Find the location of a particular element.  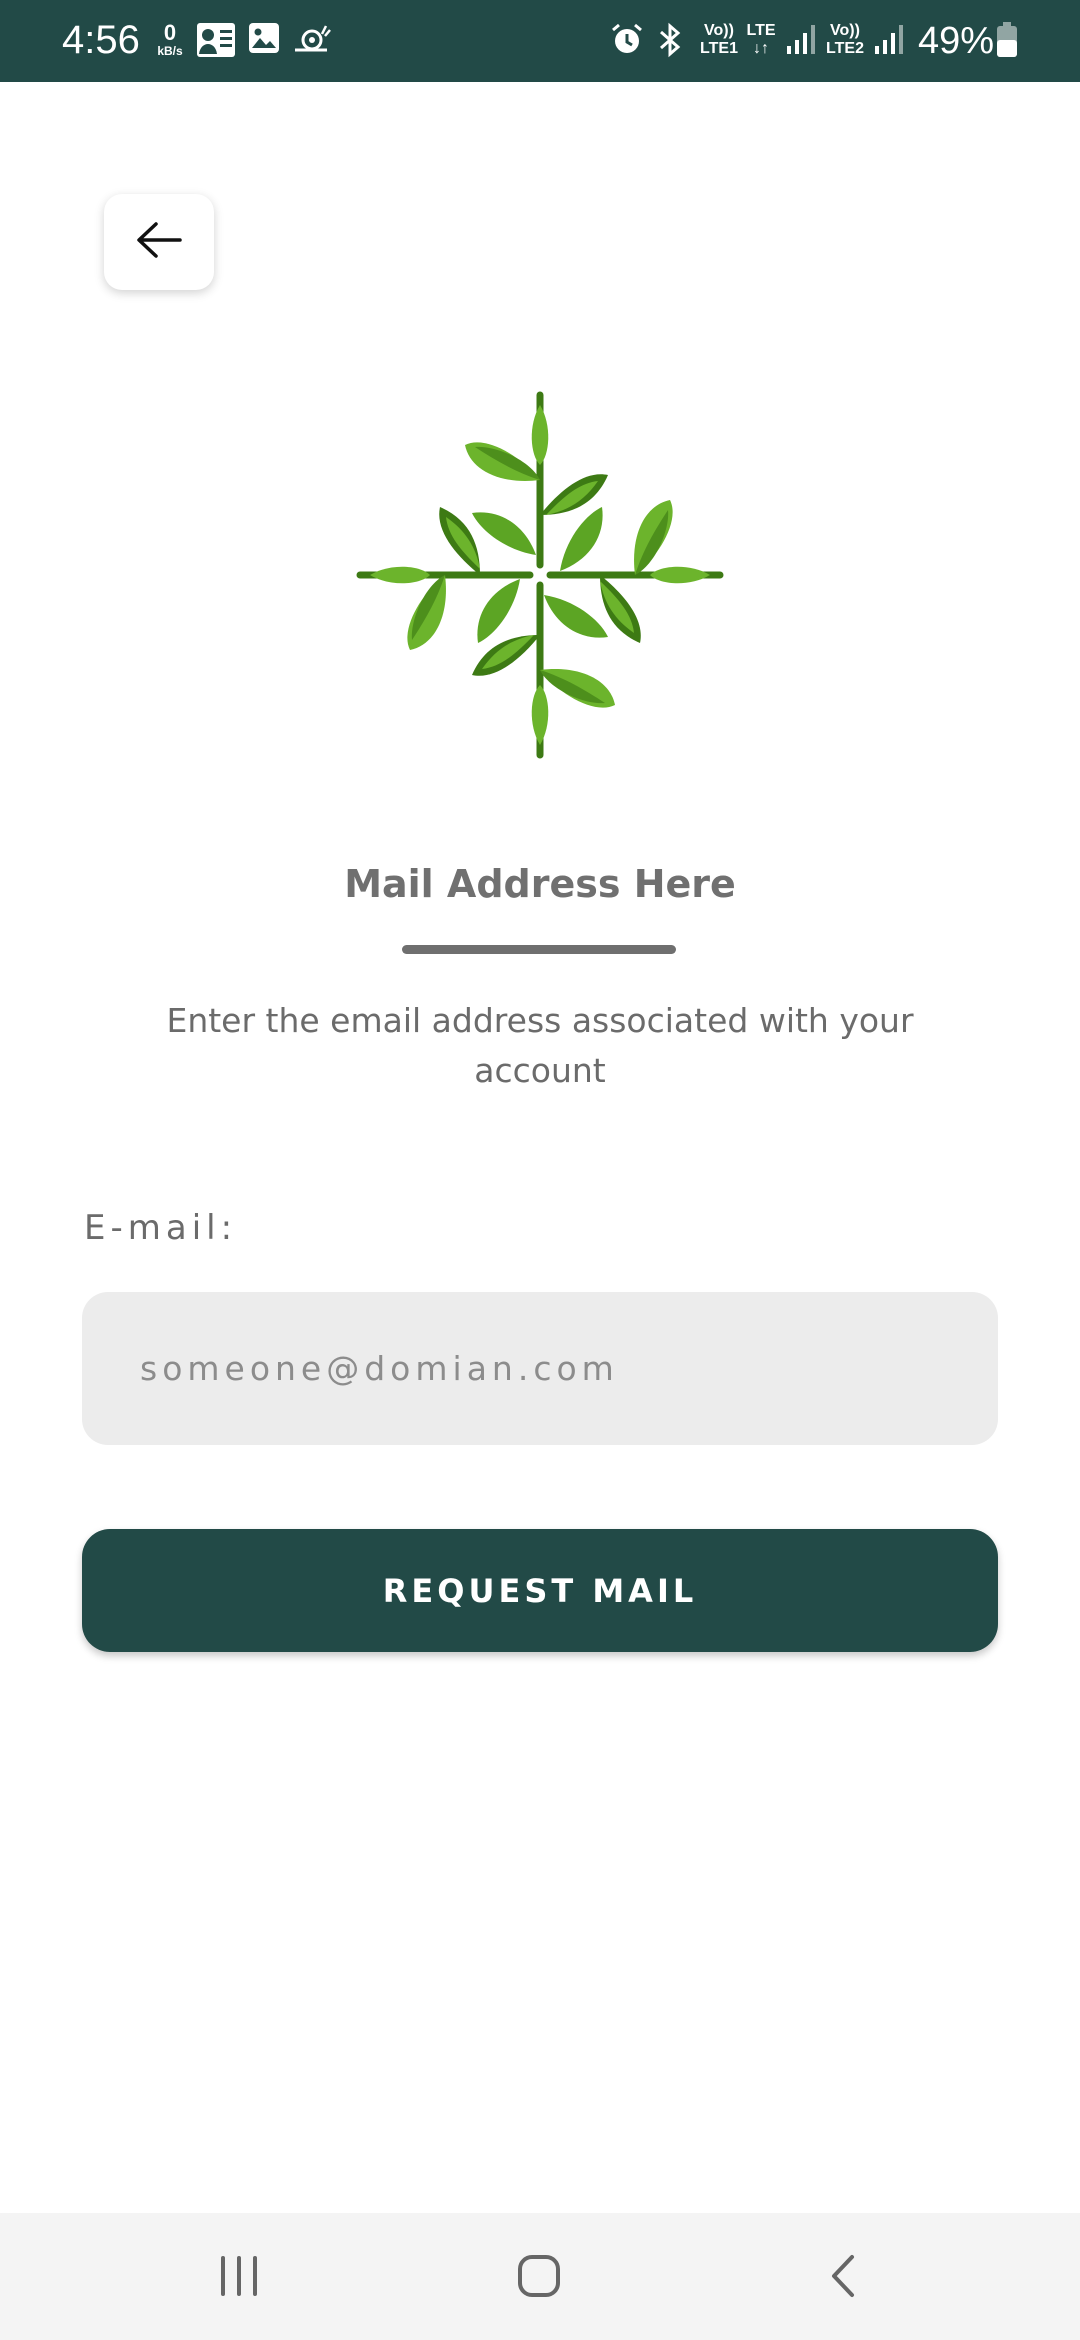

sim1-label: Vo)) LTE1 is located at coordinates (719, 40).